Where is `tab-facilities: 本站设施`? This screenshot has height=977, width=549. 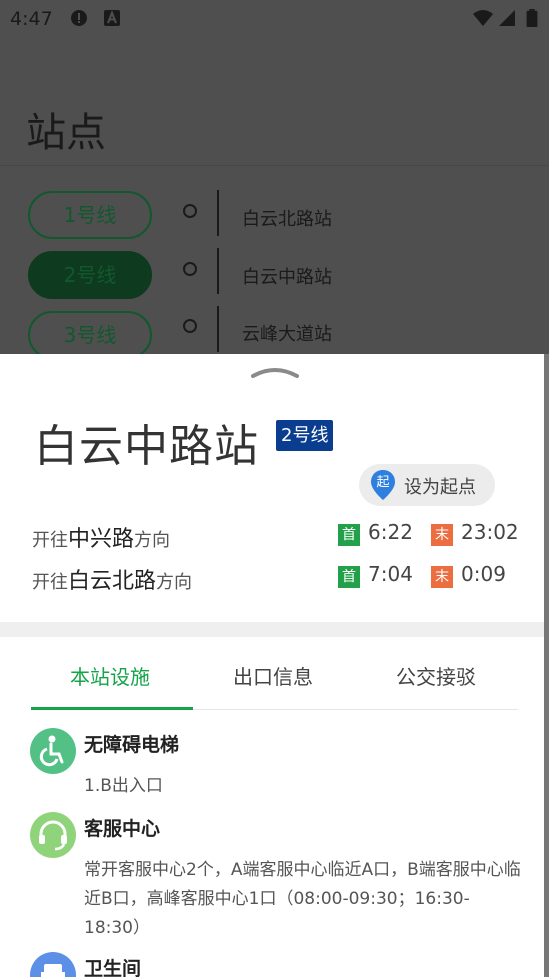 tab-facilities: 本站设施 is located at coordinates (110, 675).